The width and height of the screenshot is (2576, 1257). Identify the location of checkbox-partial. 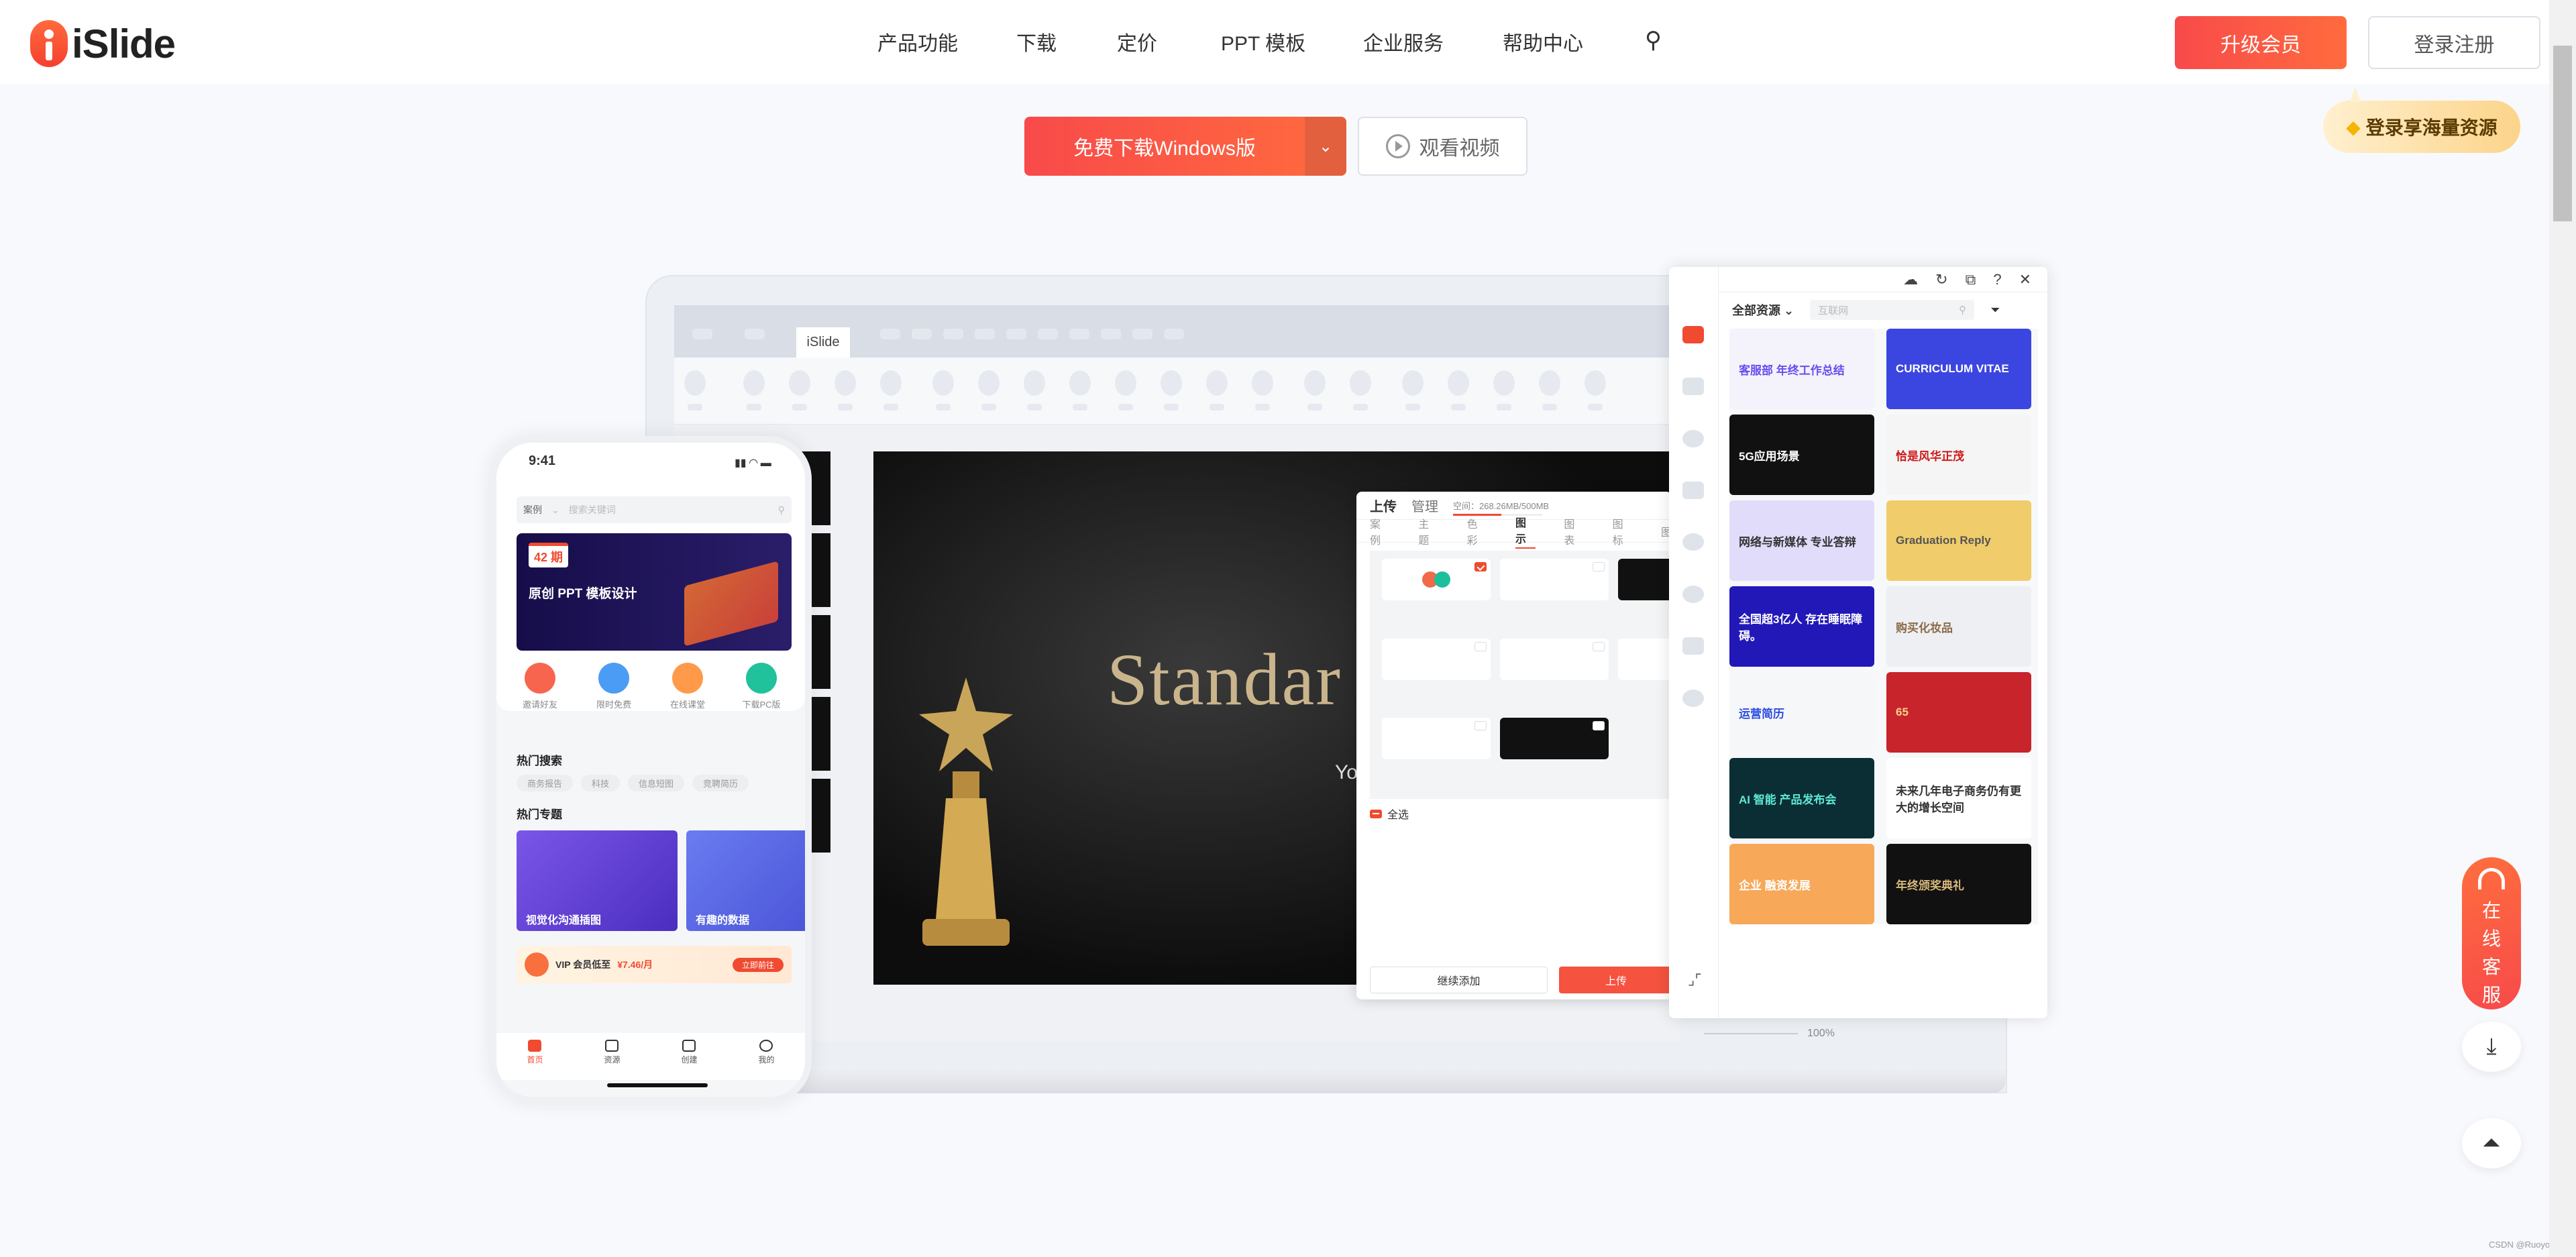
(1376, 813).